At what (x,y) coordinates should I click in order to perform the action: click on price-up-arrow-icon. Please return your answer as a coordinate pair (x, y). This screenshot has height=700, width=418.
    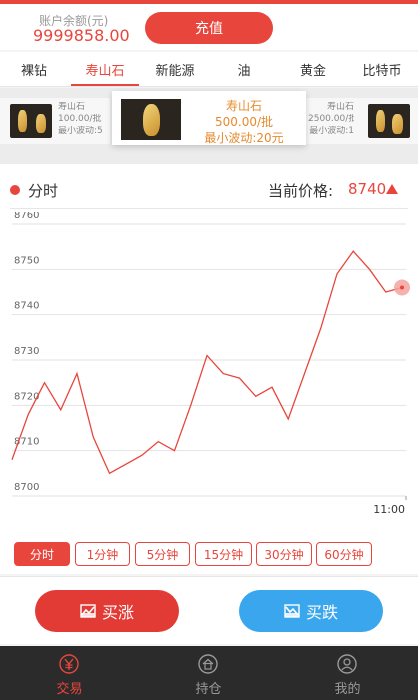
    Looking at the image, I should click on (392, 189).